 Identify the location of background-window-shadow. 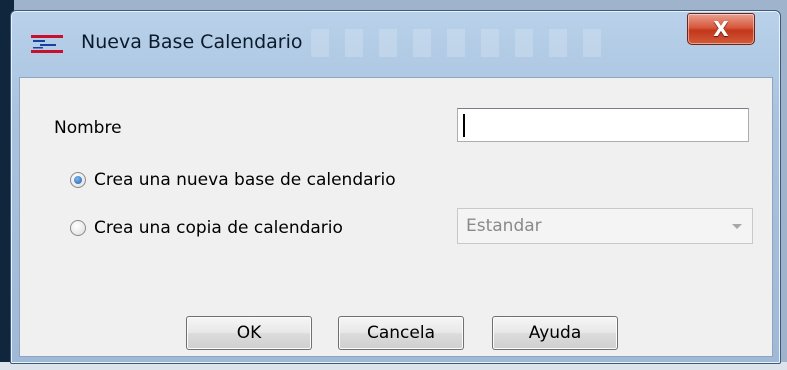
(461, 43).